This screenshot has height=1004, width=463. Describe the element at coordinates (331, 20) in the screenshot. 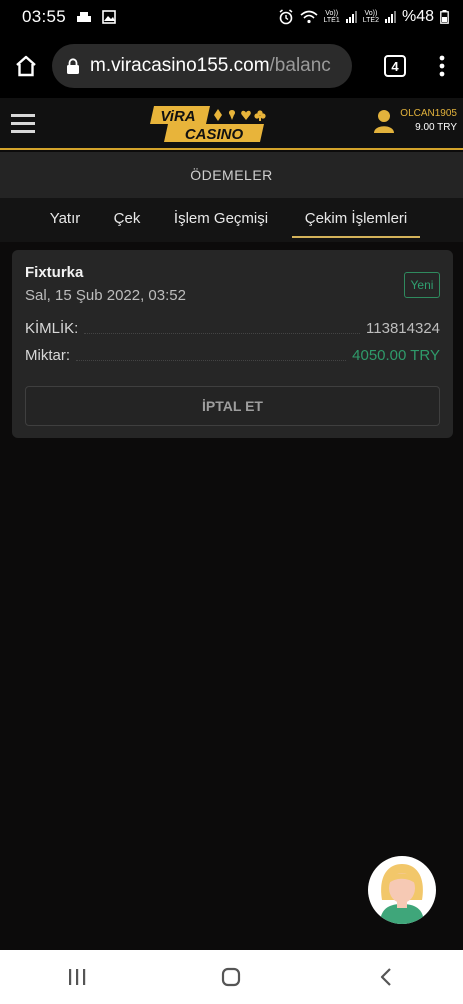

I see `lte1-label: LTE1` at that location.